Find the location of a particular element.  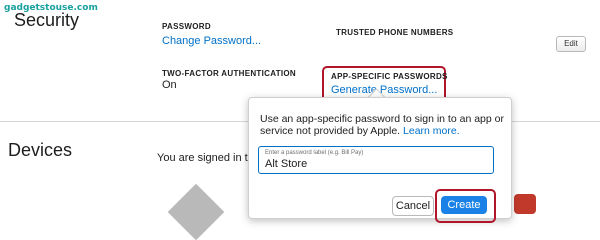

create-button: Create is located at coordinates (464, 205).